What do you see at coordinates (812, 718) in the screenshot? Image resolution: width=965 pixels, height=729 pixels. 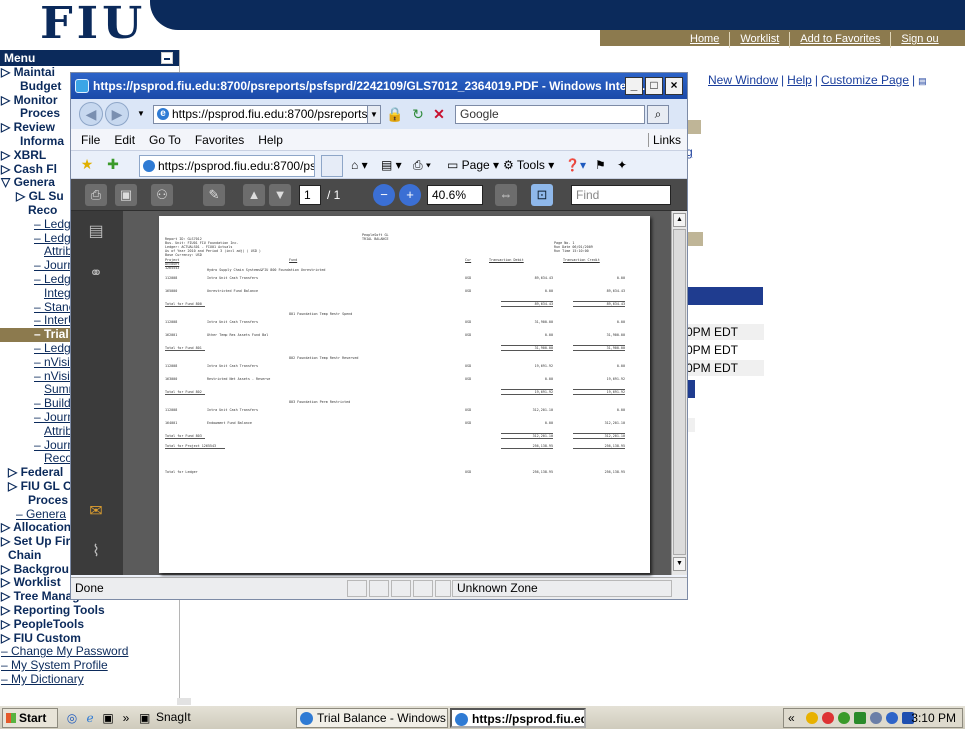 I see `security-tray-icon` at bounding box center [812, 718].